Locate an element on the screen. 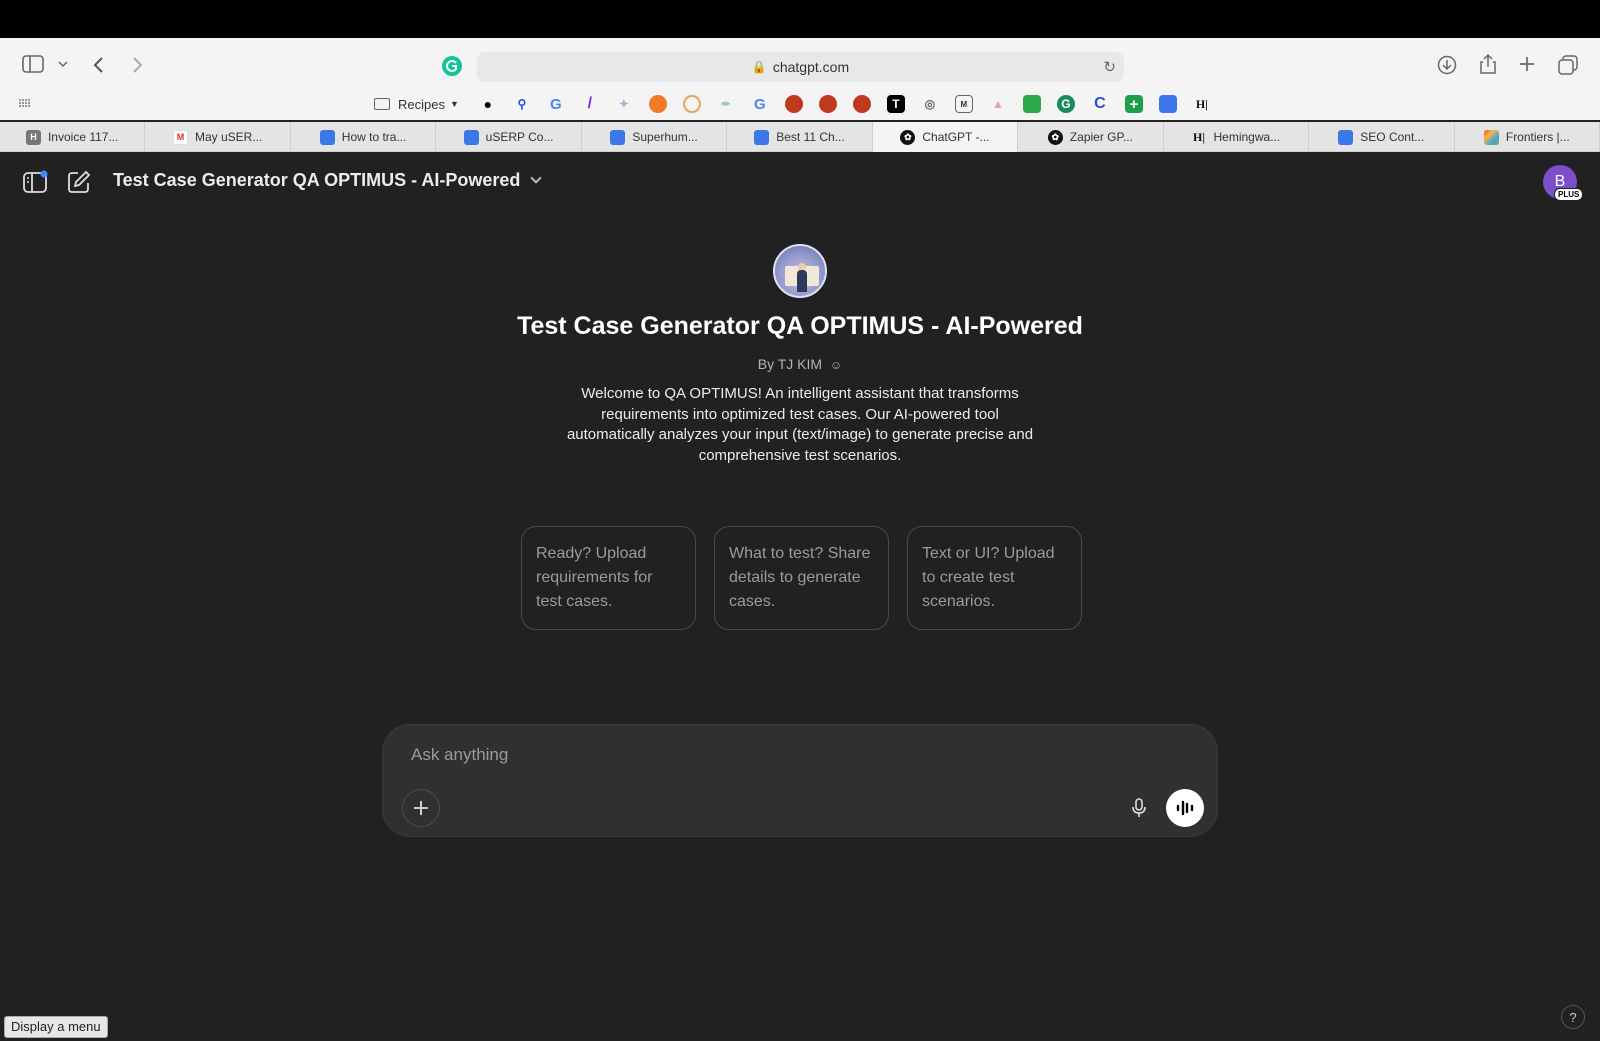 The image size is (1600, 1041). search-bookmark-icon: ⚲ is located at coordinates (522, 104).